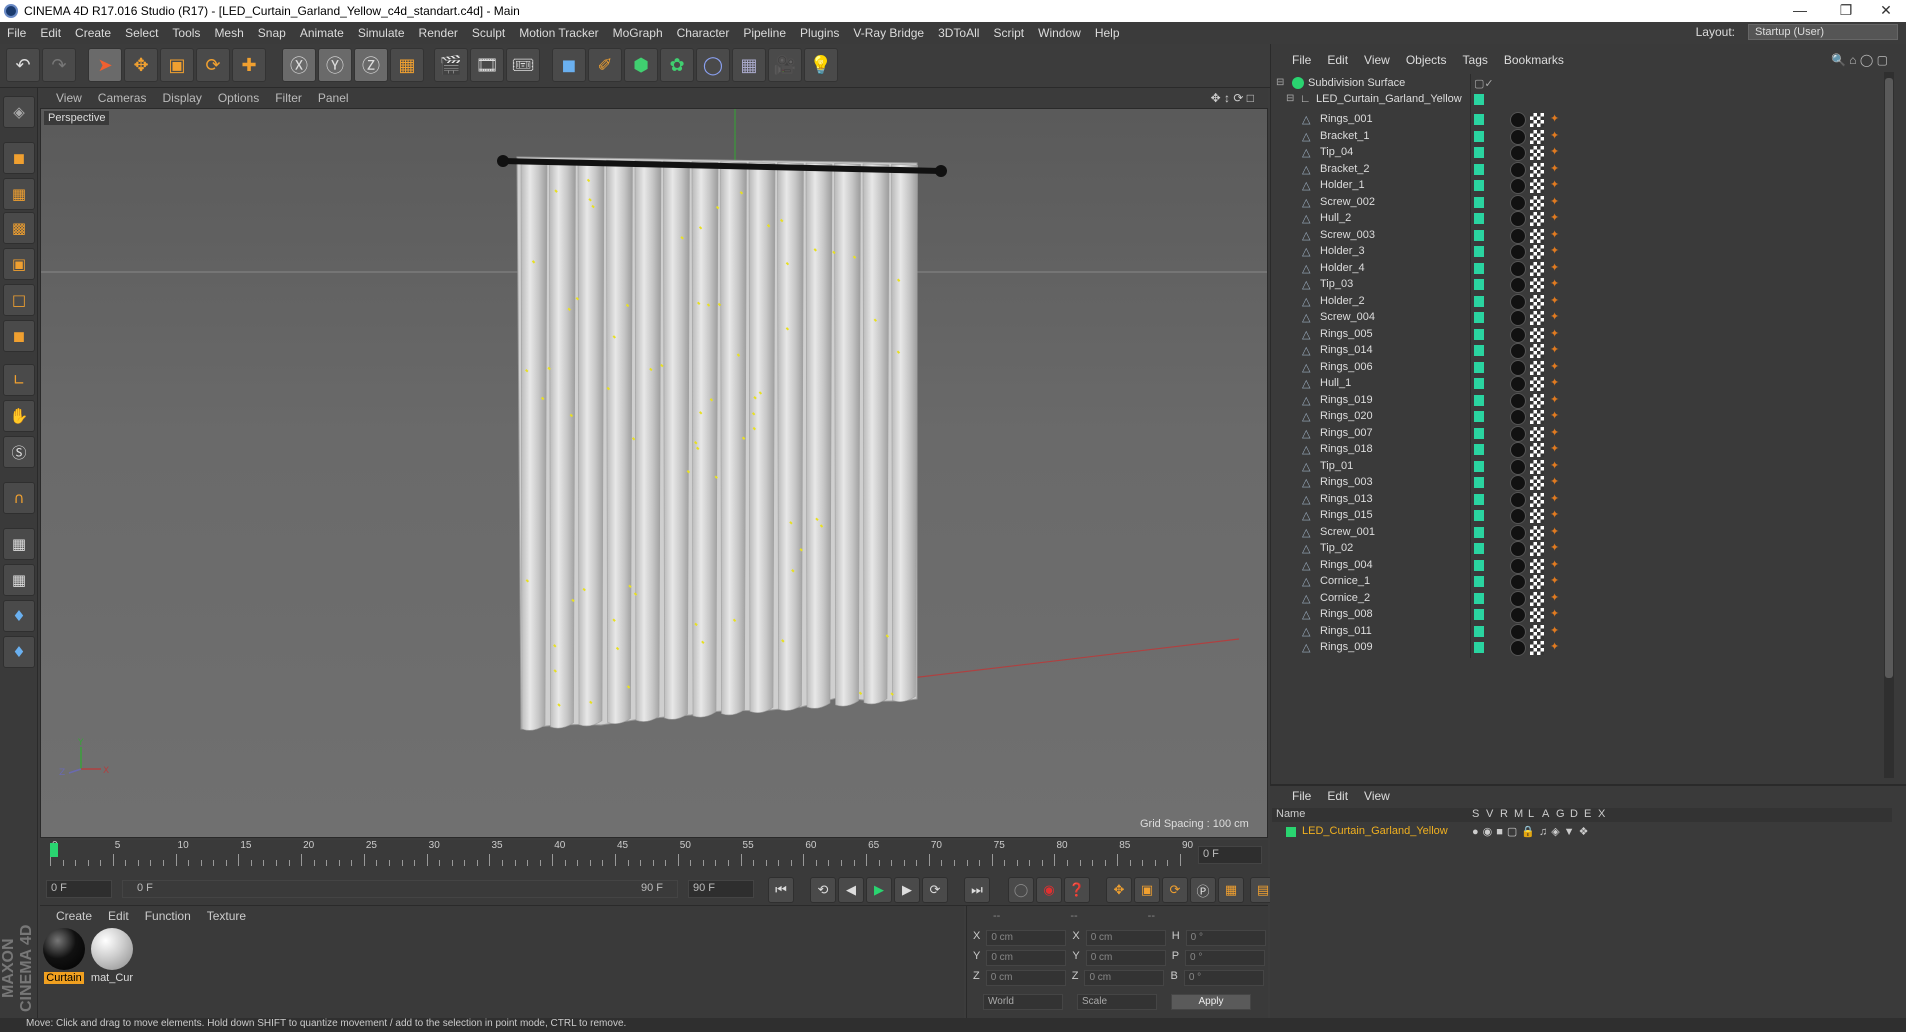 The image size is (1906, 1032). I want to click on key-scale-icon: ▣, so click(1147, 890).